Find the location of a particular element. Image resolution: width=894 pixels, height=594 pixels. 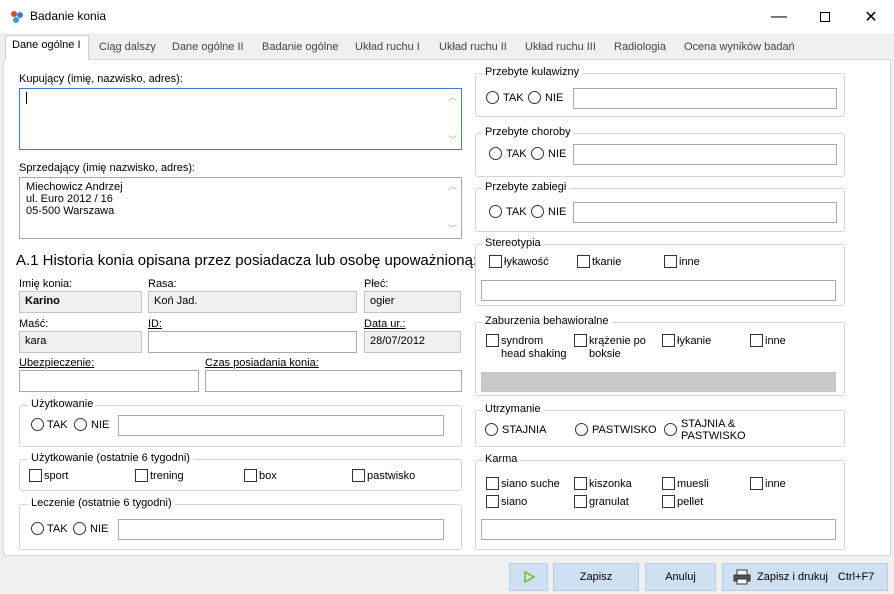

lameness-details-field is located at coordinates (705, 98).